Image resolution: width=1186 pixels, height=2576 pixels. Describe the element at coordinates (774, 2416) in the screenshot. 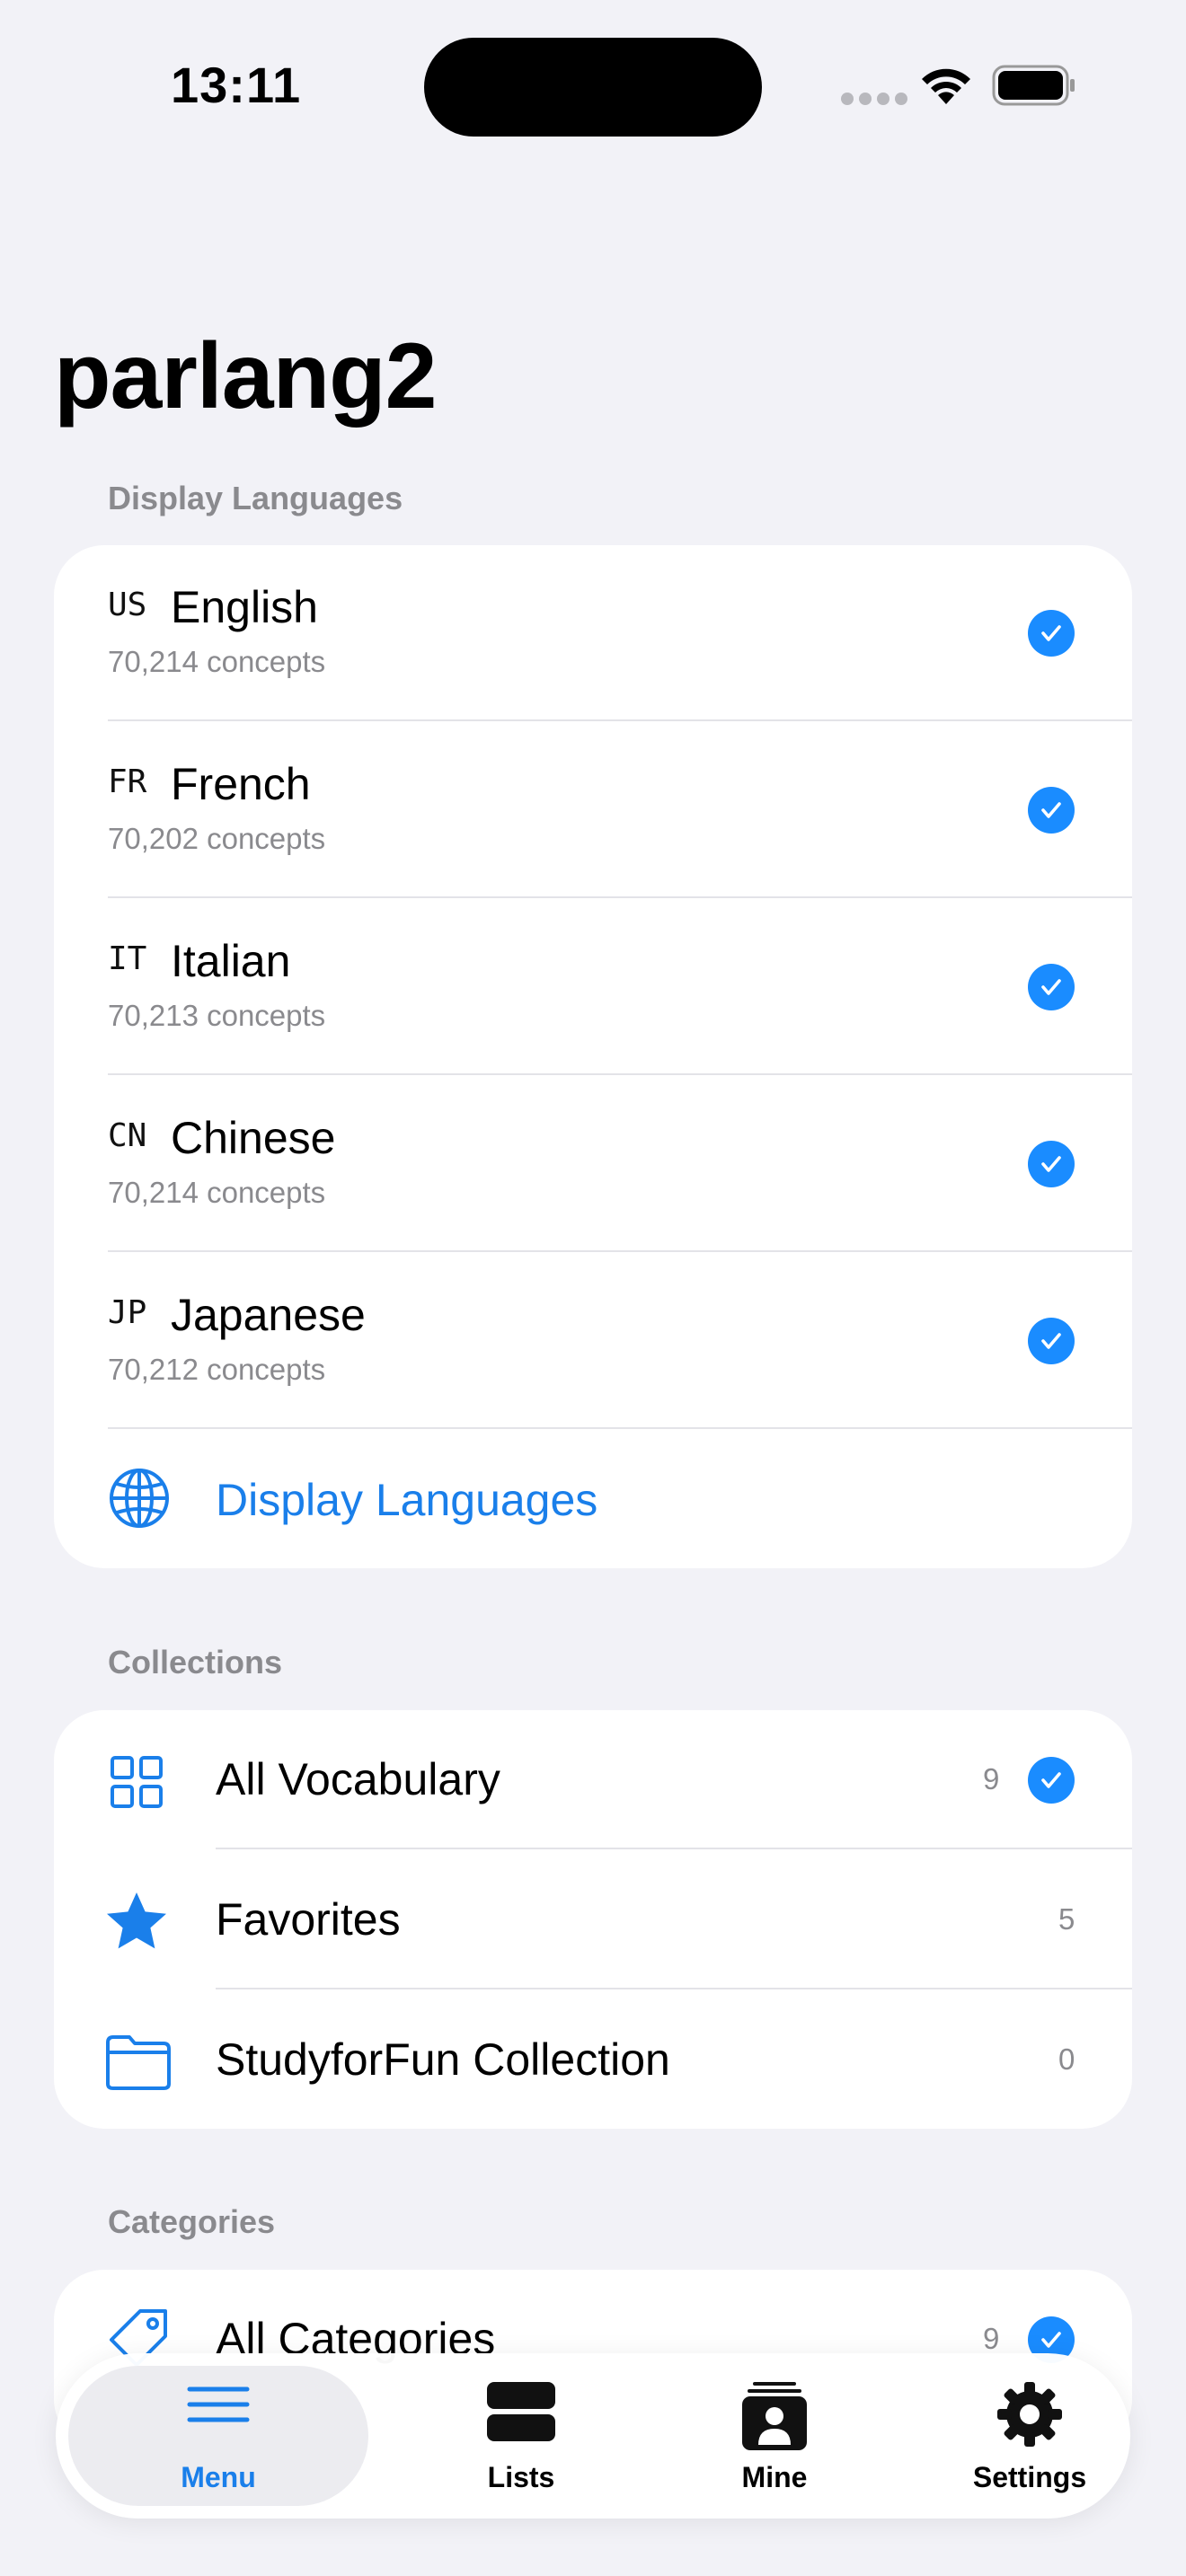

I see `person-card-icon` at that location.